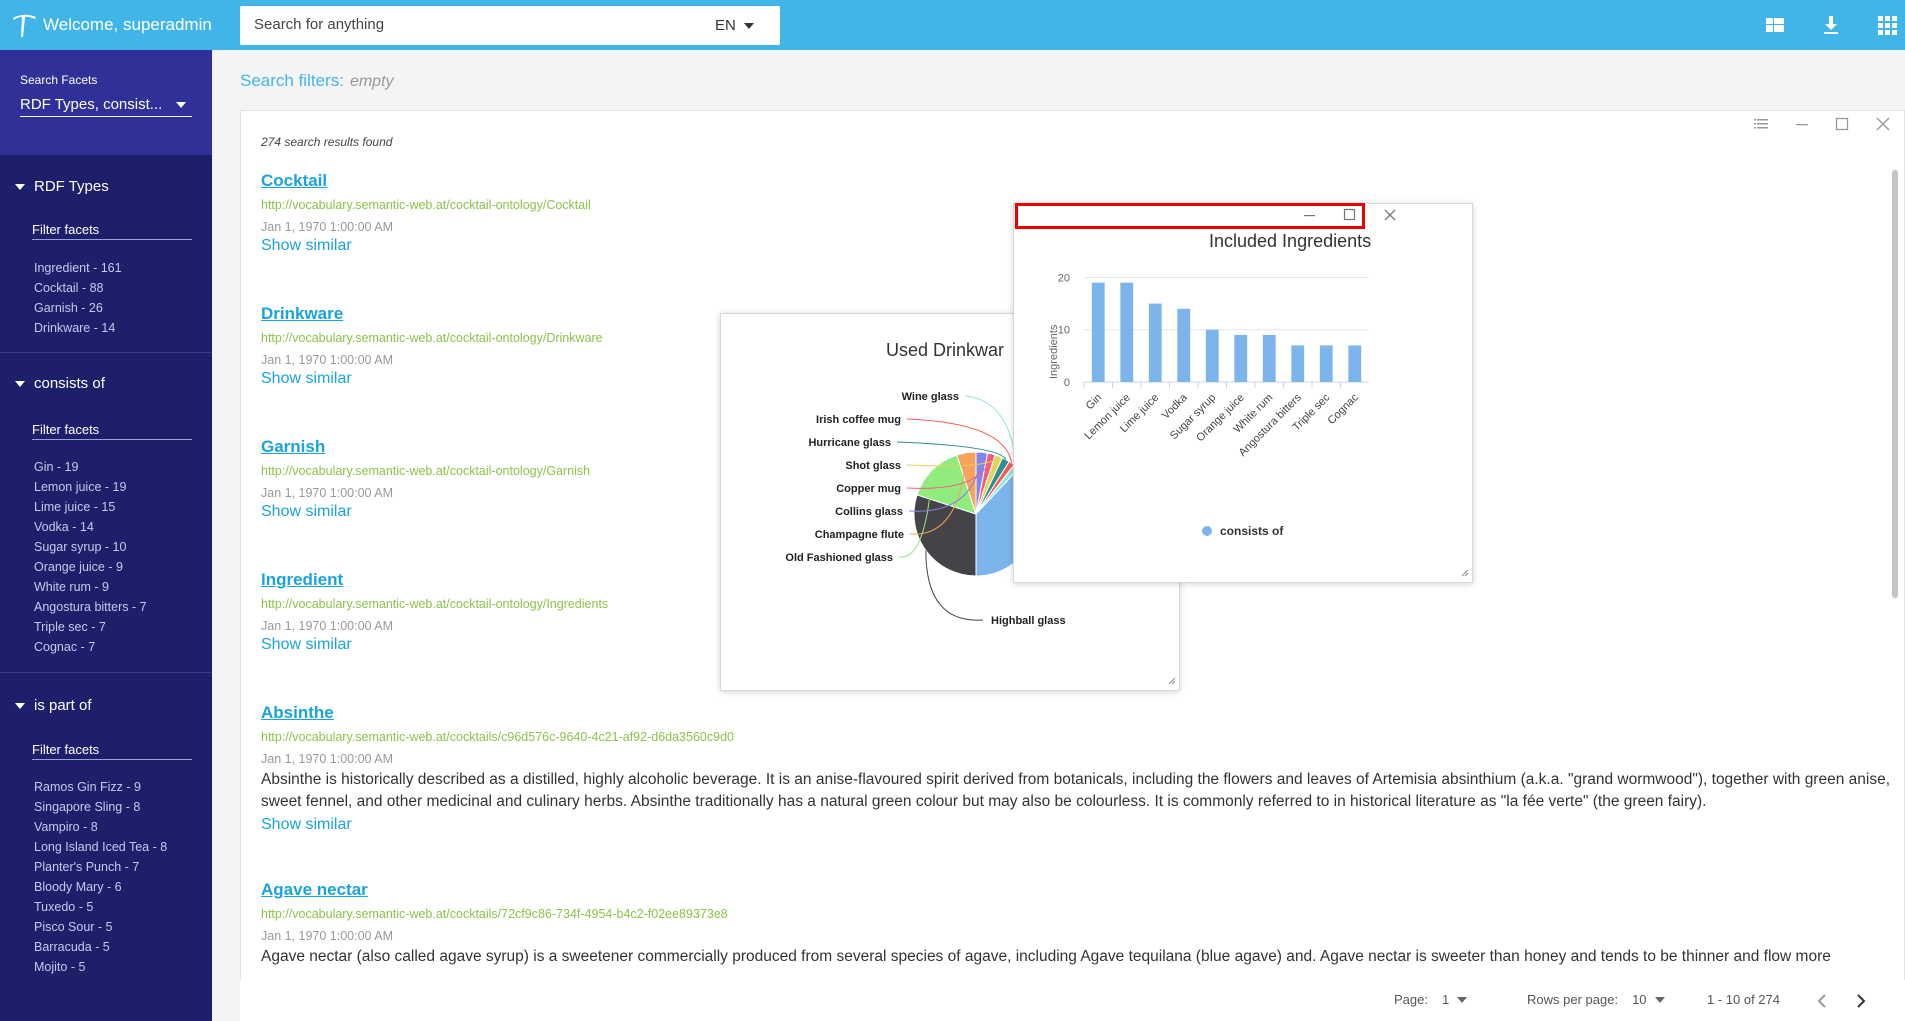 The image size is (1905, 1021). What do you see at coordinates (1252, 531) in the screenshot?
I see `legend-label: consists of` at bounding box center [1252, 531].